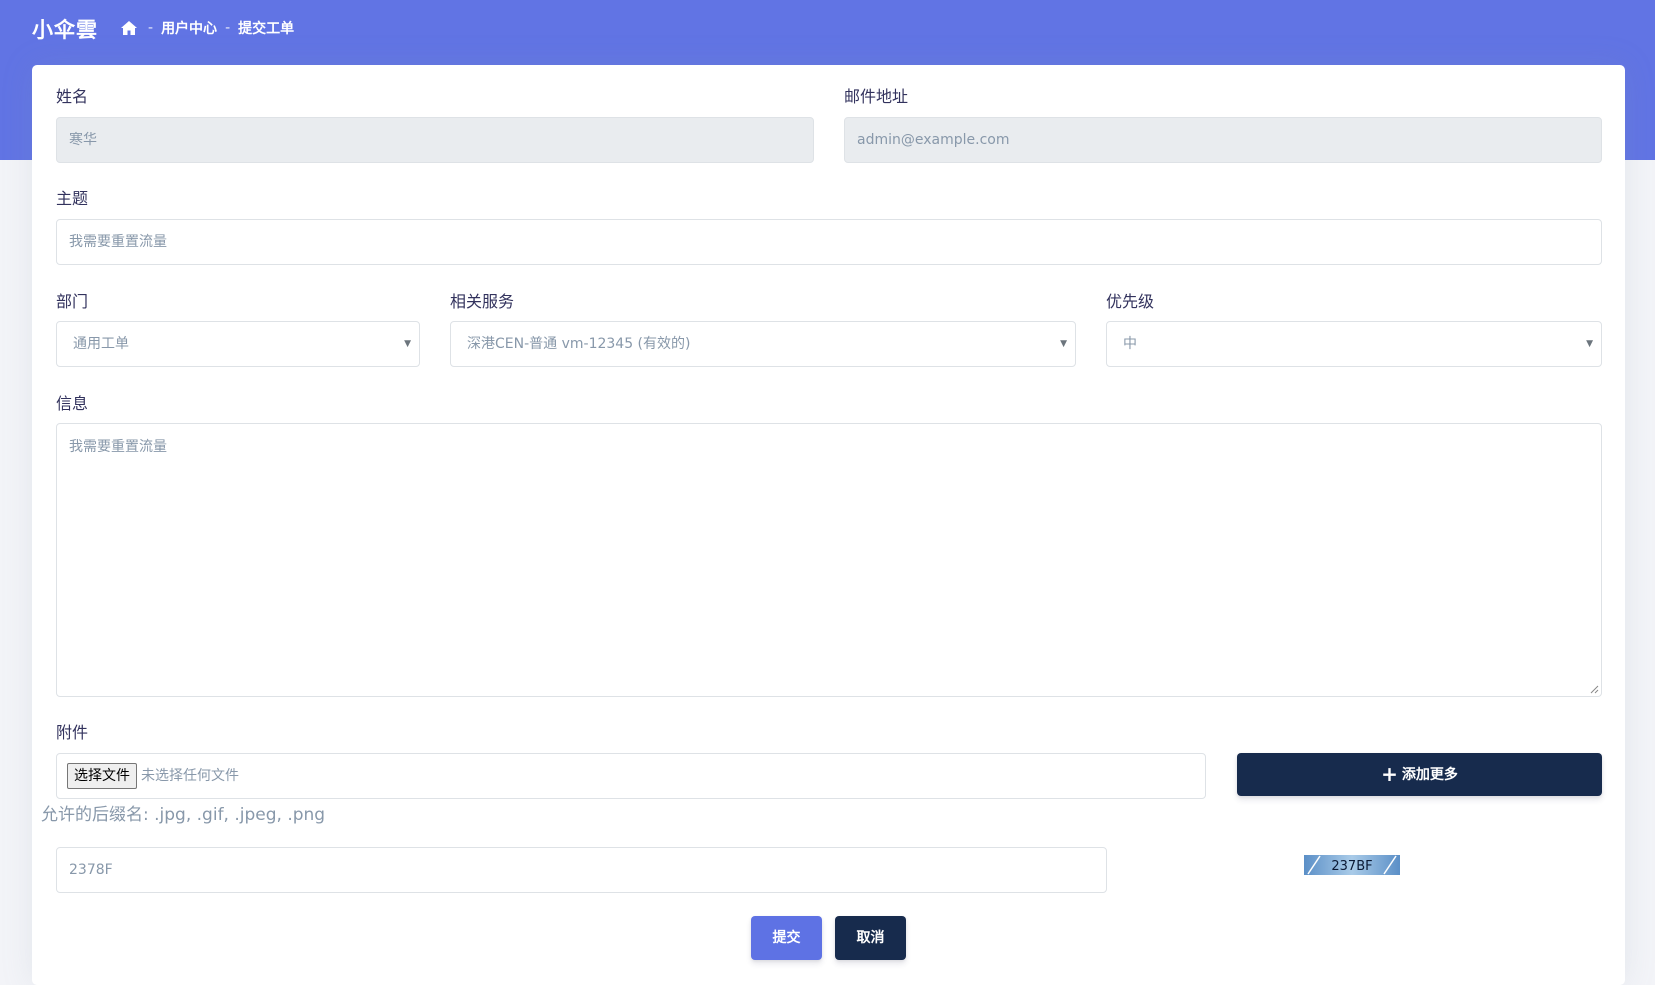 This screenshot has width=1655, height=985. Describe the element at coordinates (870, 938) in the screenshot. I see `cancel-button: 取消` at that location.